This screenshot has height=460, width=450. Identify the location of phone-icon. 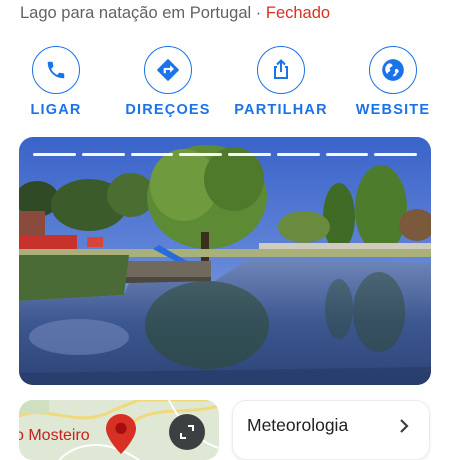
(56, 70).